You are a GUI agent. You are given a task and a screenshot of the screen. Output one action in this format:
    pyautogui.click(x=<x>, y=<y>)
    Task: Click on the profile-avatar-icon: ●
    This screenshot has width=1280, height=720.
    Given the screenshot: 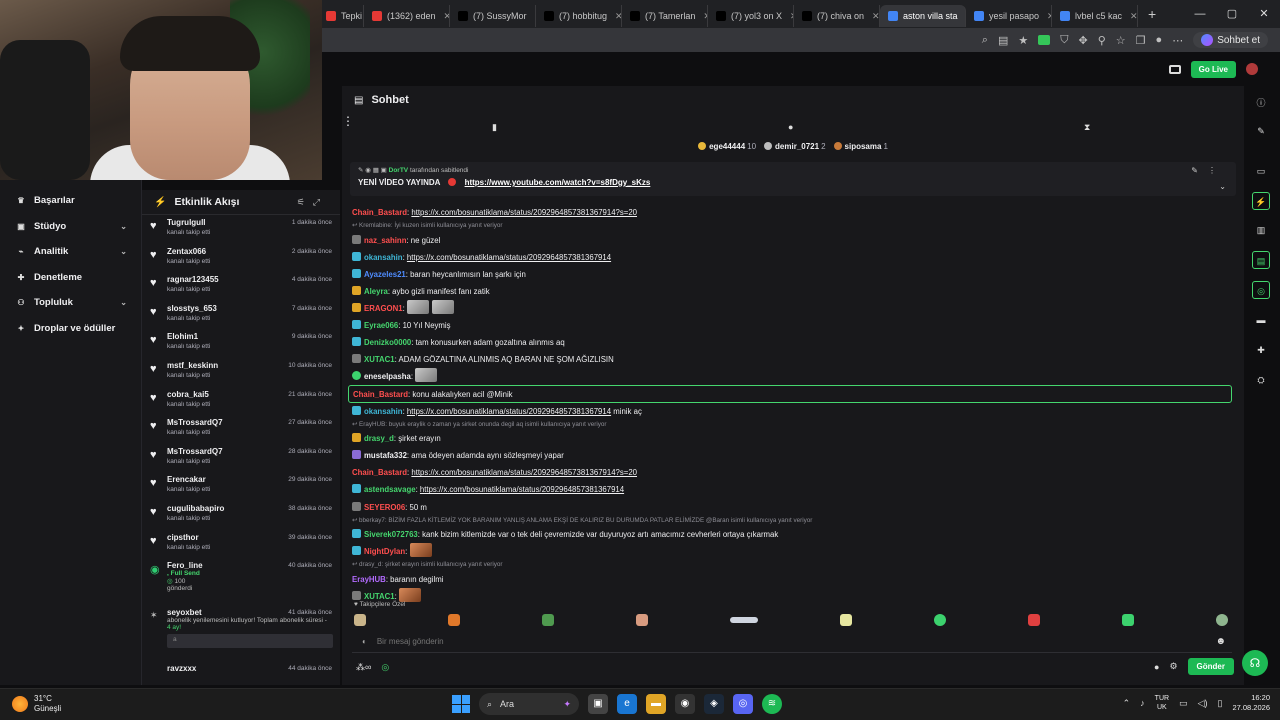 What is the action you would take?
    pyautogui.click(x=1159, y=40)
    